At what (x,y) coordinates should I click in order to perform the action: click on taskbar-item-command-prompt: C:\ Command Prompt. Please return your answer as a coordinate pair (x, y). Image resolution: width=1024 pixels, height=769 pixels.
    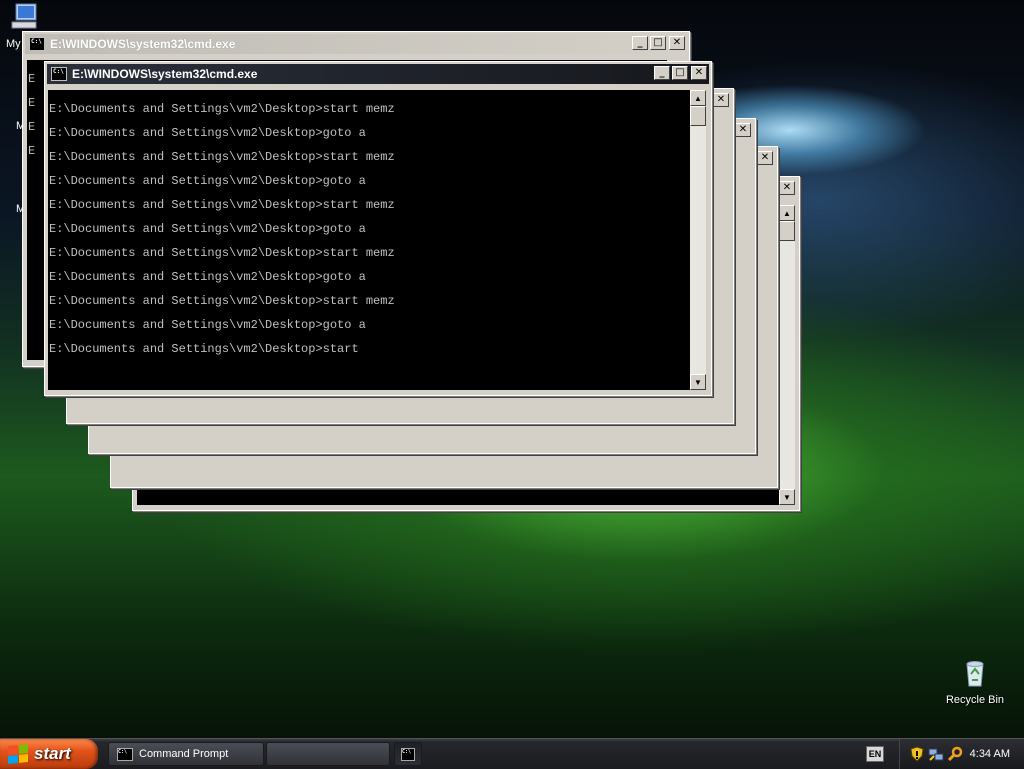
    Looking at the image, I should click on (186, 754).